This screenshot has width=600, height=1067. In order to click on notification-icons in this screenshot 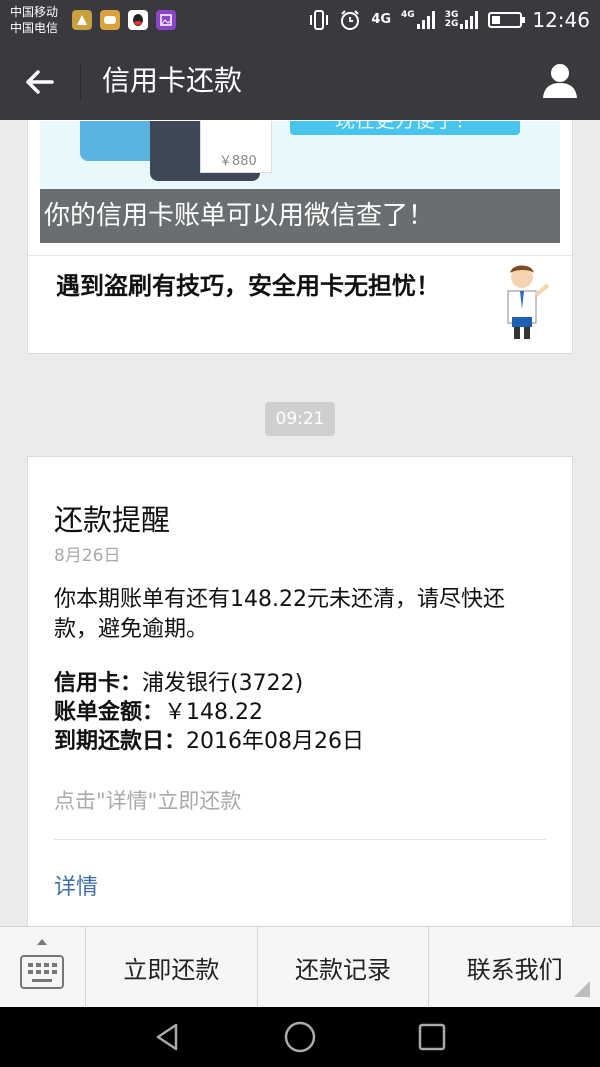, I will do `click(124, 20)`.